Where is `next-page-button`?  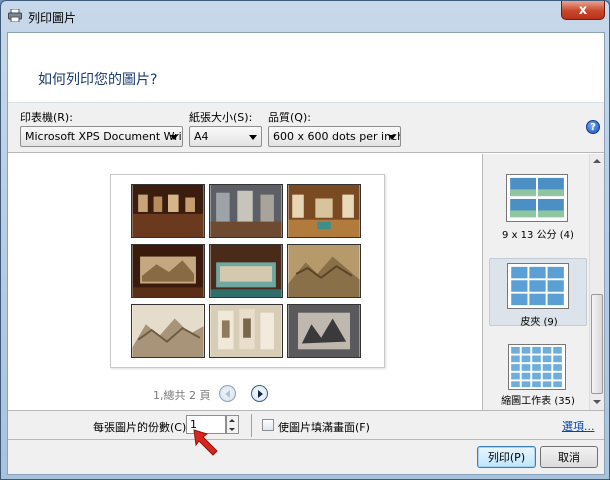 next-page-button is located at coordinates (259, 393).